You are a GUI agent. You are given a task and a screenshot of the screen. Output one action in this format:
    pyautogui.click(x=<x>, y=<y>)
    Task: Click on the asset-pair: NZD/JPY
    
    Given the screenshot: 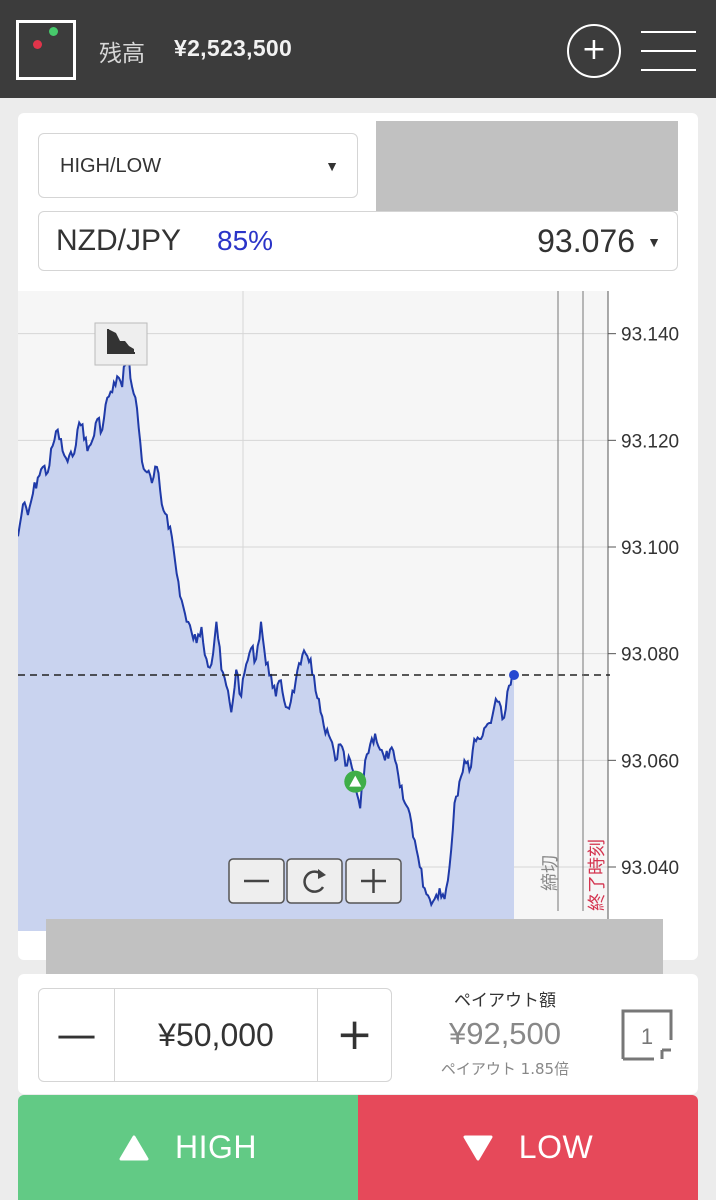 What is the action you would take?
    pyautogui.click(x=119, y=240)
    